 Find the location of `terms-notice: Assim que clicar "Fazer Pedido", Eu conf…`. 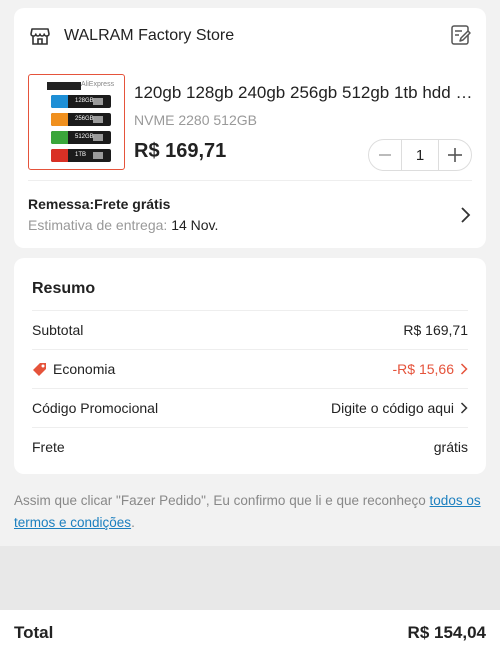

terms-notice: Assim que clicar "Fazer Pedido", Eu conf… is located at coordinates (249, 512).